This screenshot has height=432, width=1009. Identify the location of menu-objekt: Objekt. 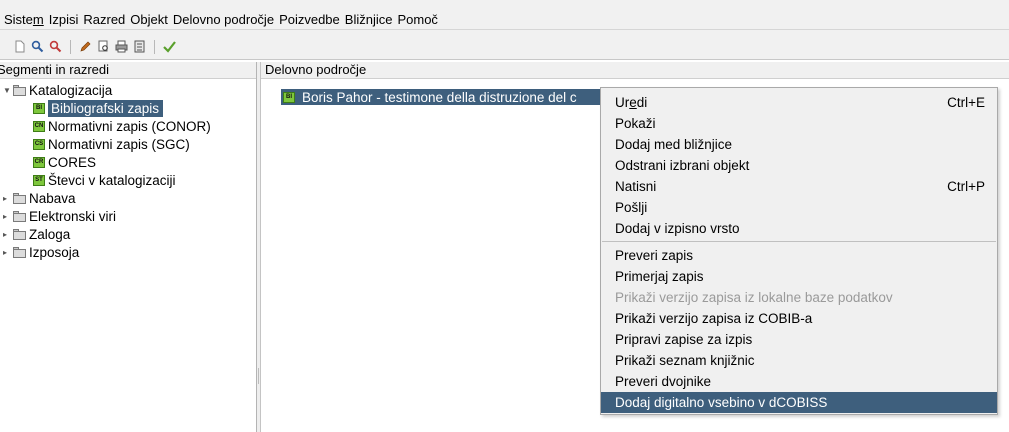
(149, 20).